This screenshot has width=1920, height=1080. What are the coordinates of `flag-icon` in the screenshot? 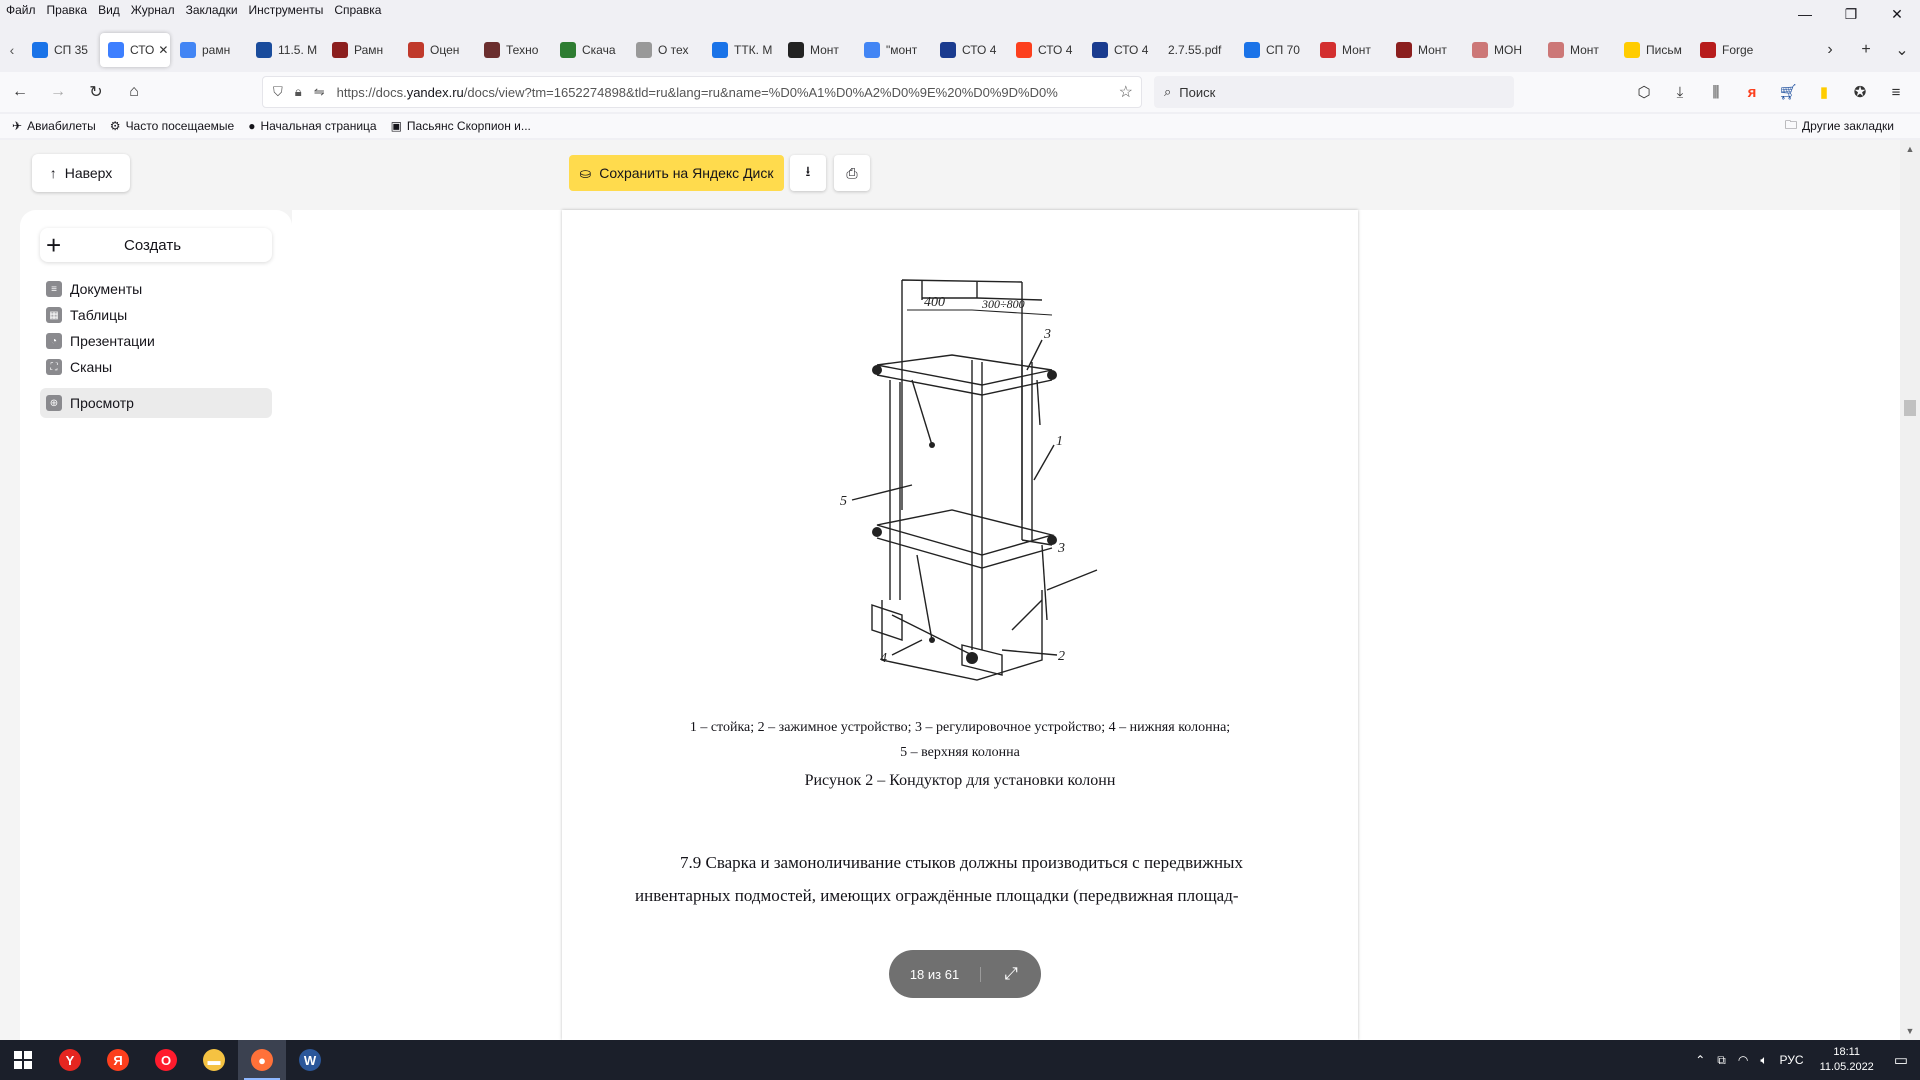 It's located at (492, 50).